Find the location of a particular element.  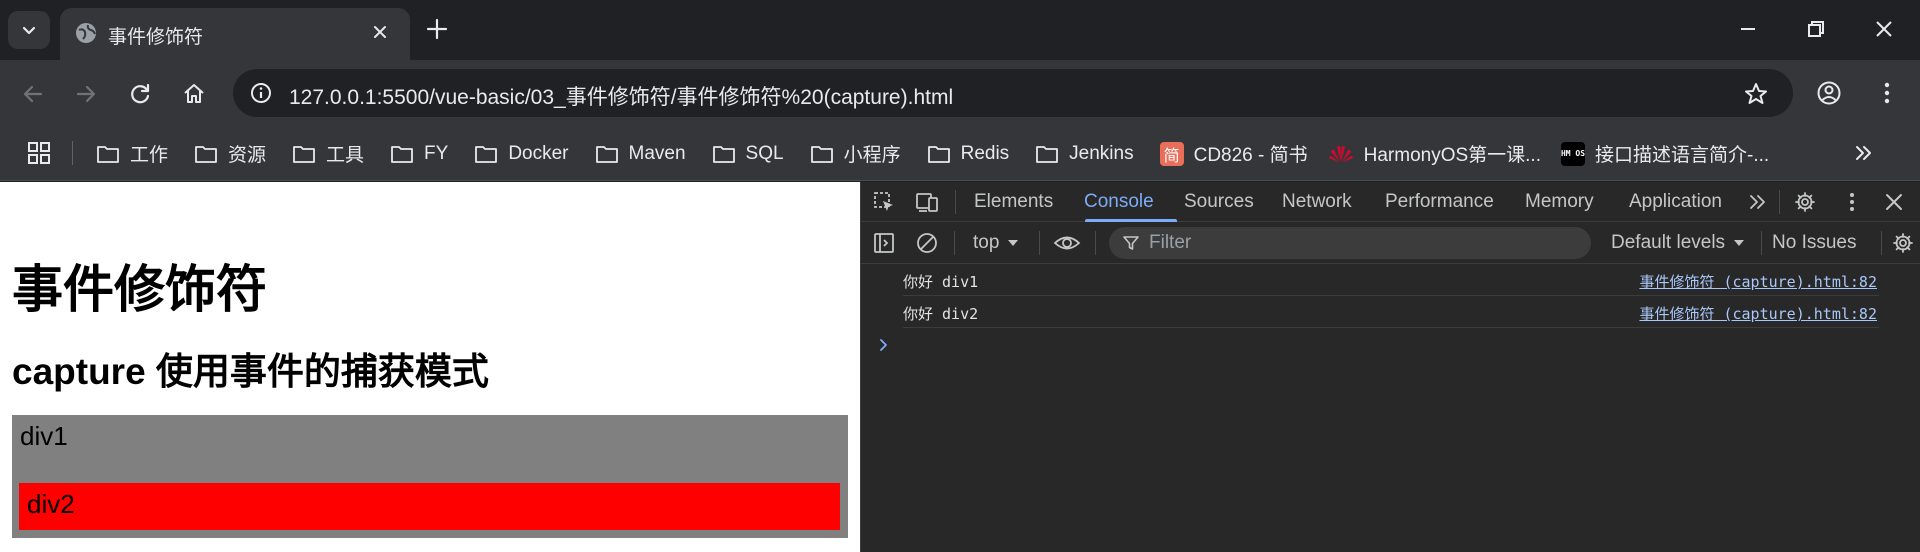

bookmark-label: FY is located at coordinates (436, 153).